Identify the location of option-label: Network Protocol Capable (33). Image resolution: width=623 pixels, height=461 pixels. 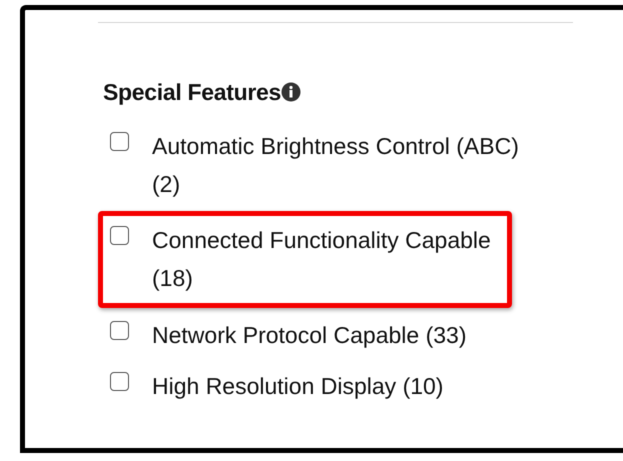
(309, 335).